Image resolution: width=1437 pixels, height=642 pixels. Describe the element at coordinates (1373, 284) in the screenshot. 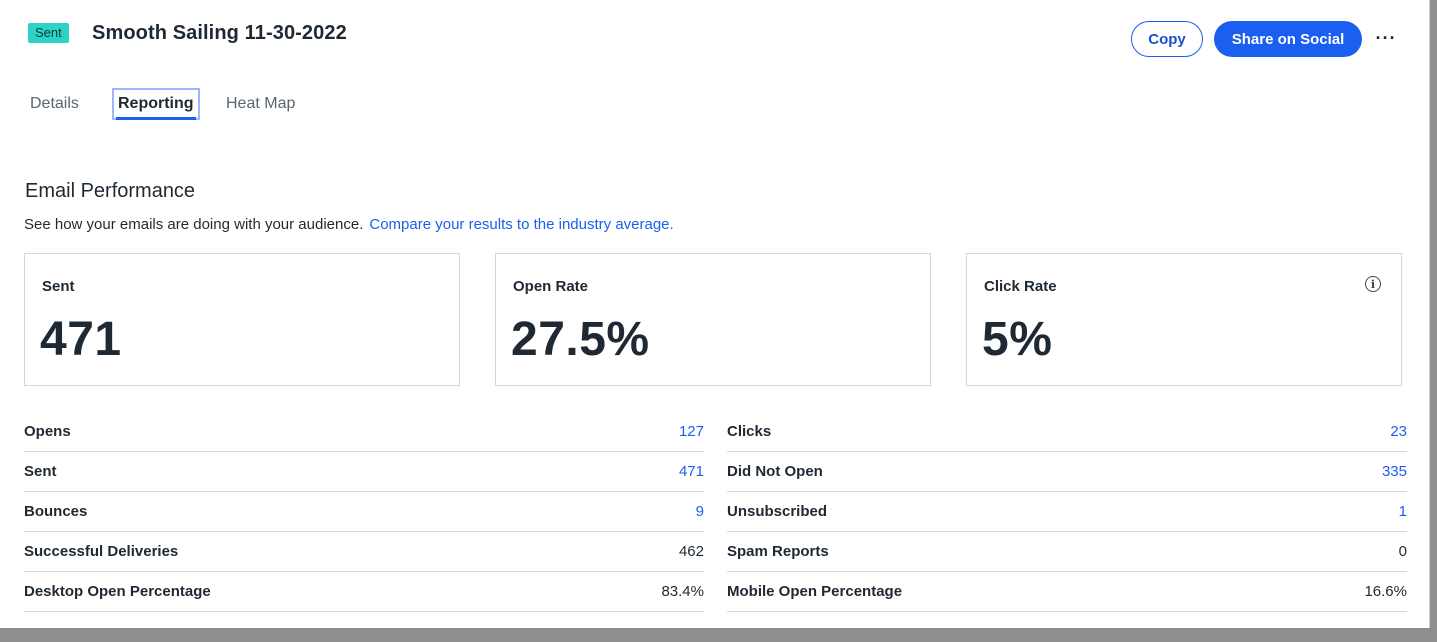

I see `info-icon: i` at that location.